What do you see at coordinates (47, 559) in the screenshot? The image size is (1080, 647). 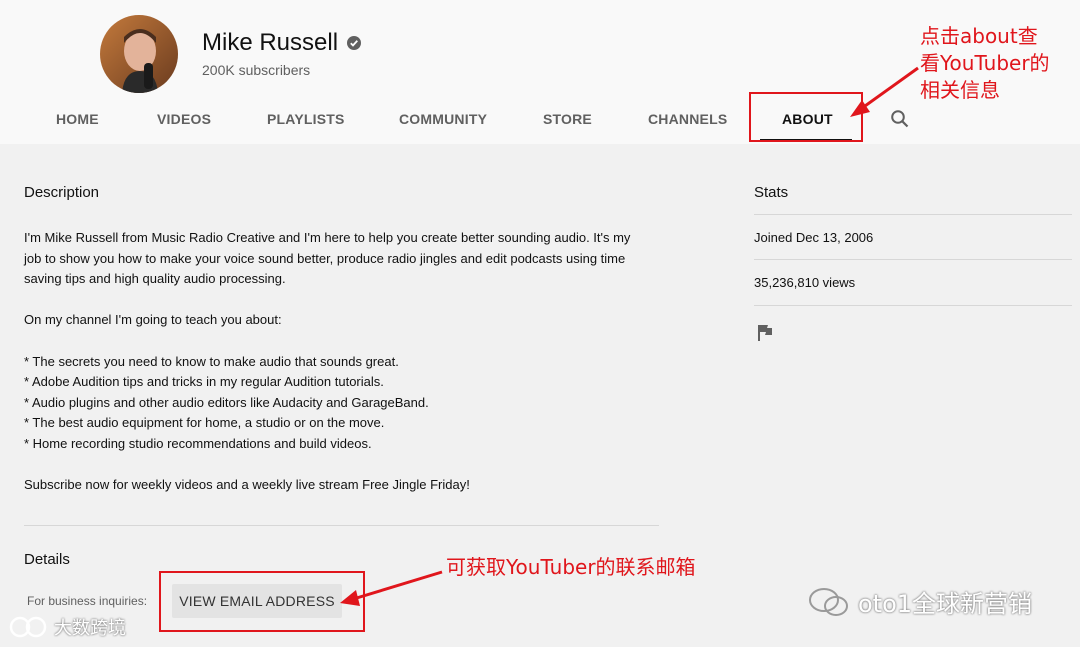 I see `details-heading: Details` at bounding box center [47, 559].